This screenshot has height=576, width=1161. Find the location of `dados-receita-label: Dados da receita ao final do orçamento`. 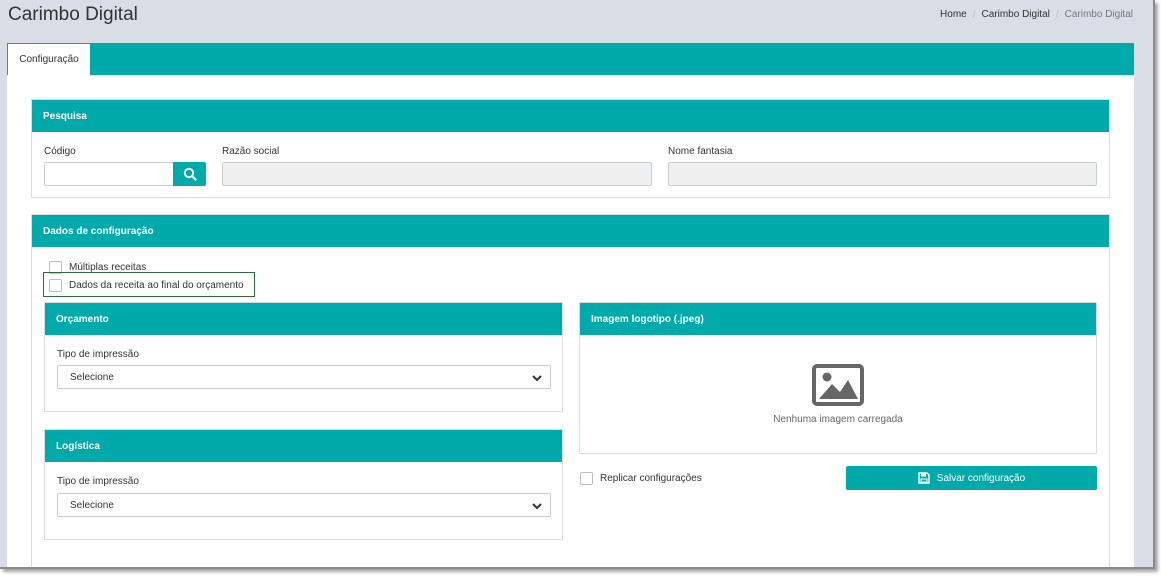

dados-receita-label: Dados da receita ao final do orçamento is located at coordinates (156, 285).